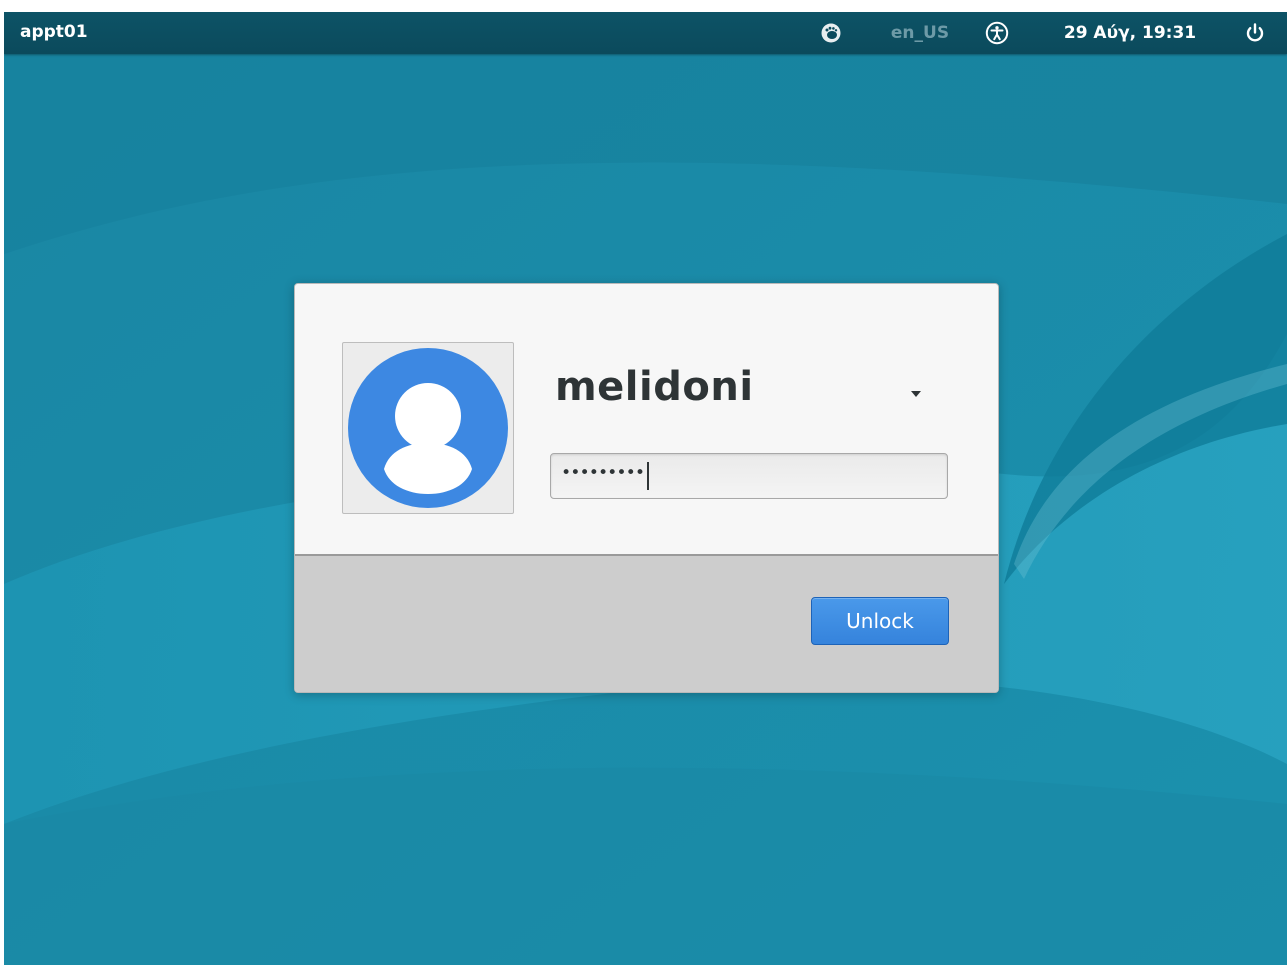  I want to click on language-label: en_US, so click(920, 33).